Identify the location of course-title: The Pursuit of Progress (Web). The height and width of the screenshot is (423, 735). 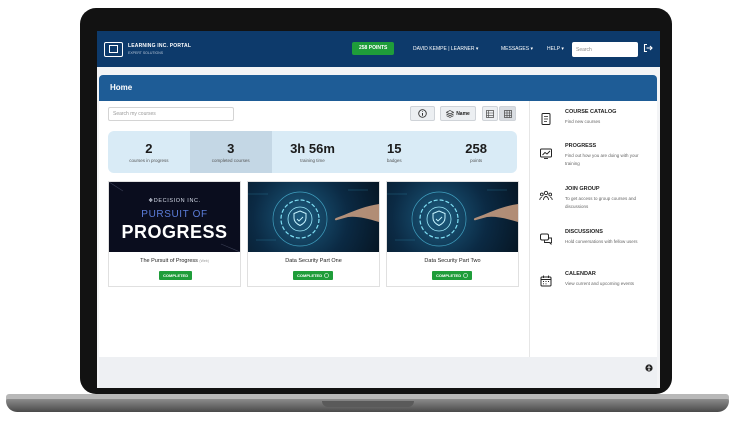
(174, 261).